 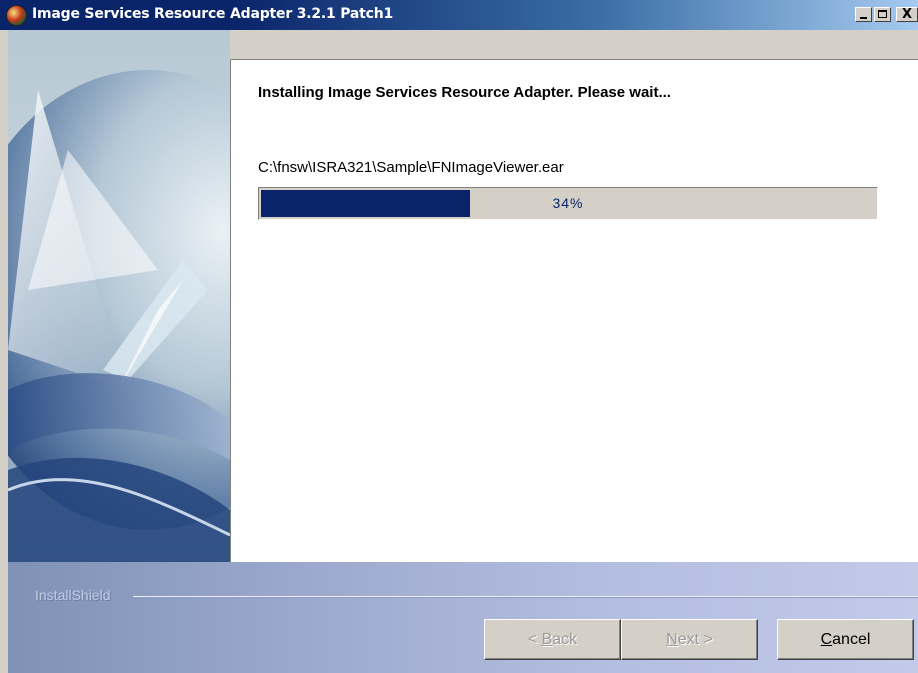 I want to click on maximize-icon, so click(x=882, y=14).